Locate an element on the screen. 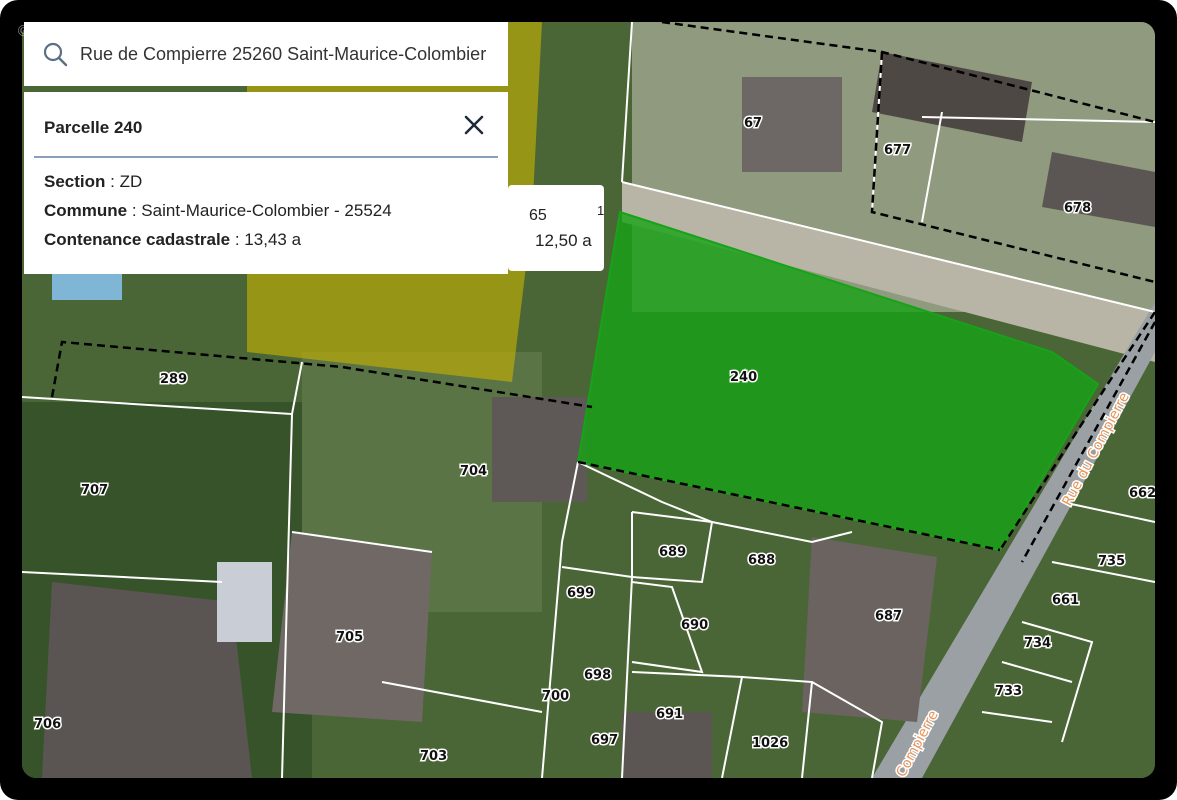 The image size is (1177, 800). section-row: Section : ZD is located at coordinates (93, 182).